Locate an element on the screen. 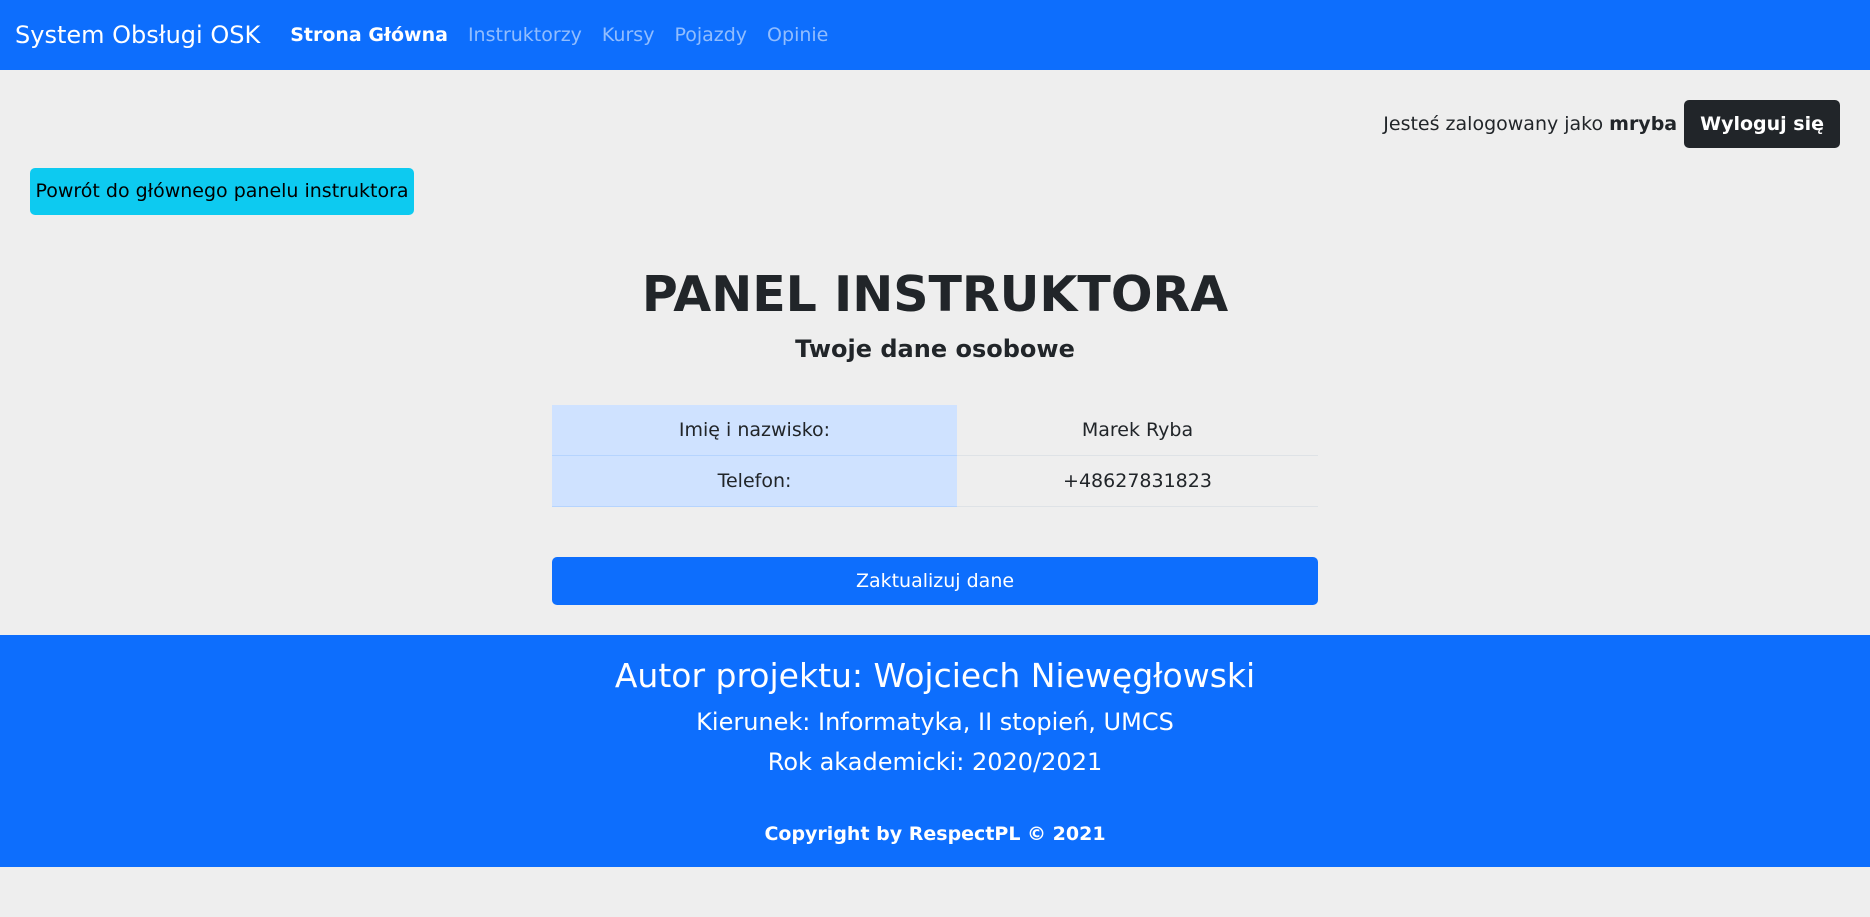 The width and height of the screenshot is (1870, 917). logout-button: Wyloguj się is located at coordinates (1762, 124).